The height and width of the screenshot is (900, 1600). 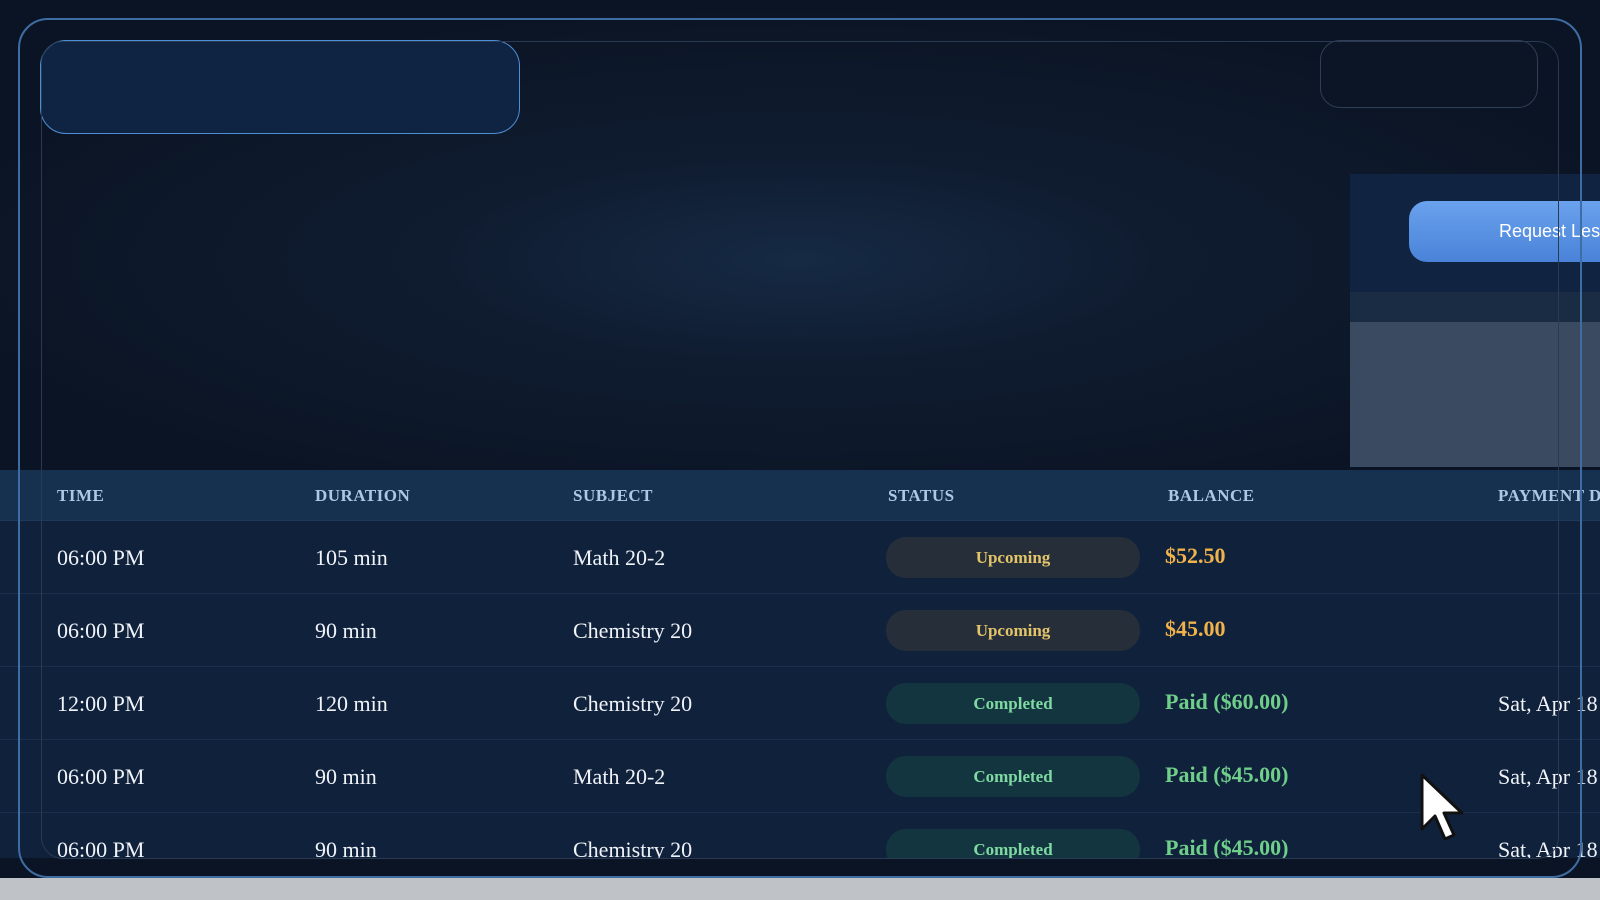 I want to click on column-header-duration: DURATION, so click(x=362, y=496).